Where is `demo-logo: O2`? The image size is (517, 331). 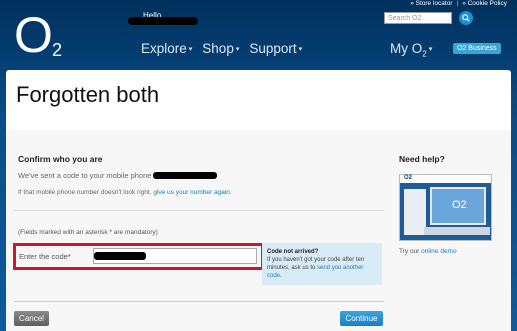
demo-logo: O2 is located at coordinates (408, 178).